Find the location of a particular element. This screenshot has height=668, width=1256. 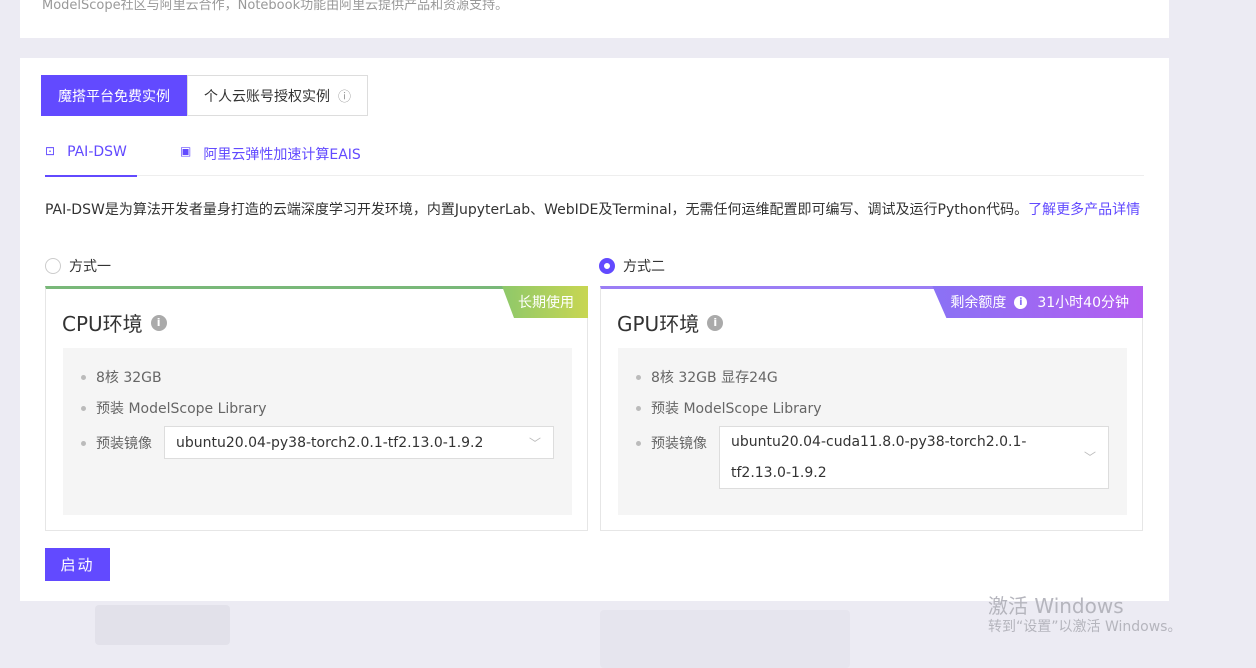

spec-item: 8核 32GB 显存24G is located at coordinates (707, 377).